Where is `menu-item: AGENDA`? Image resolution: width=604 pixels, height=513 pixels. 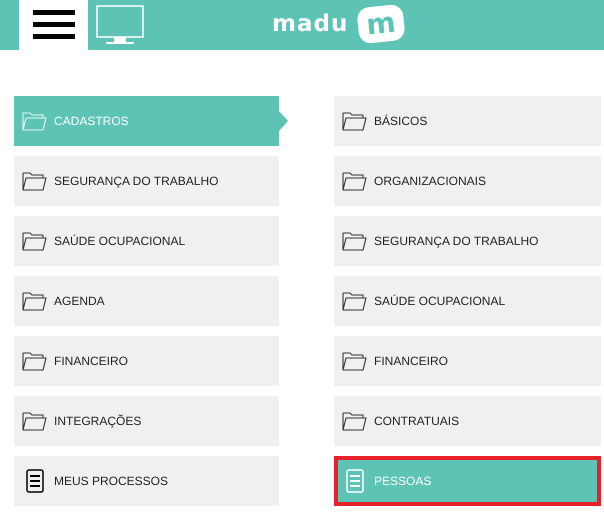
menu-item: AGENDA is located at coordinates (146, 301).